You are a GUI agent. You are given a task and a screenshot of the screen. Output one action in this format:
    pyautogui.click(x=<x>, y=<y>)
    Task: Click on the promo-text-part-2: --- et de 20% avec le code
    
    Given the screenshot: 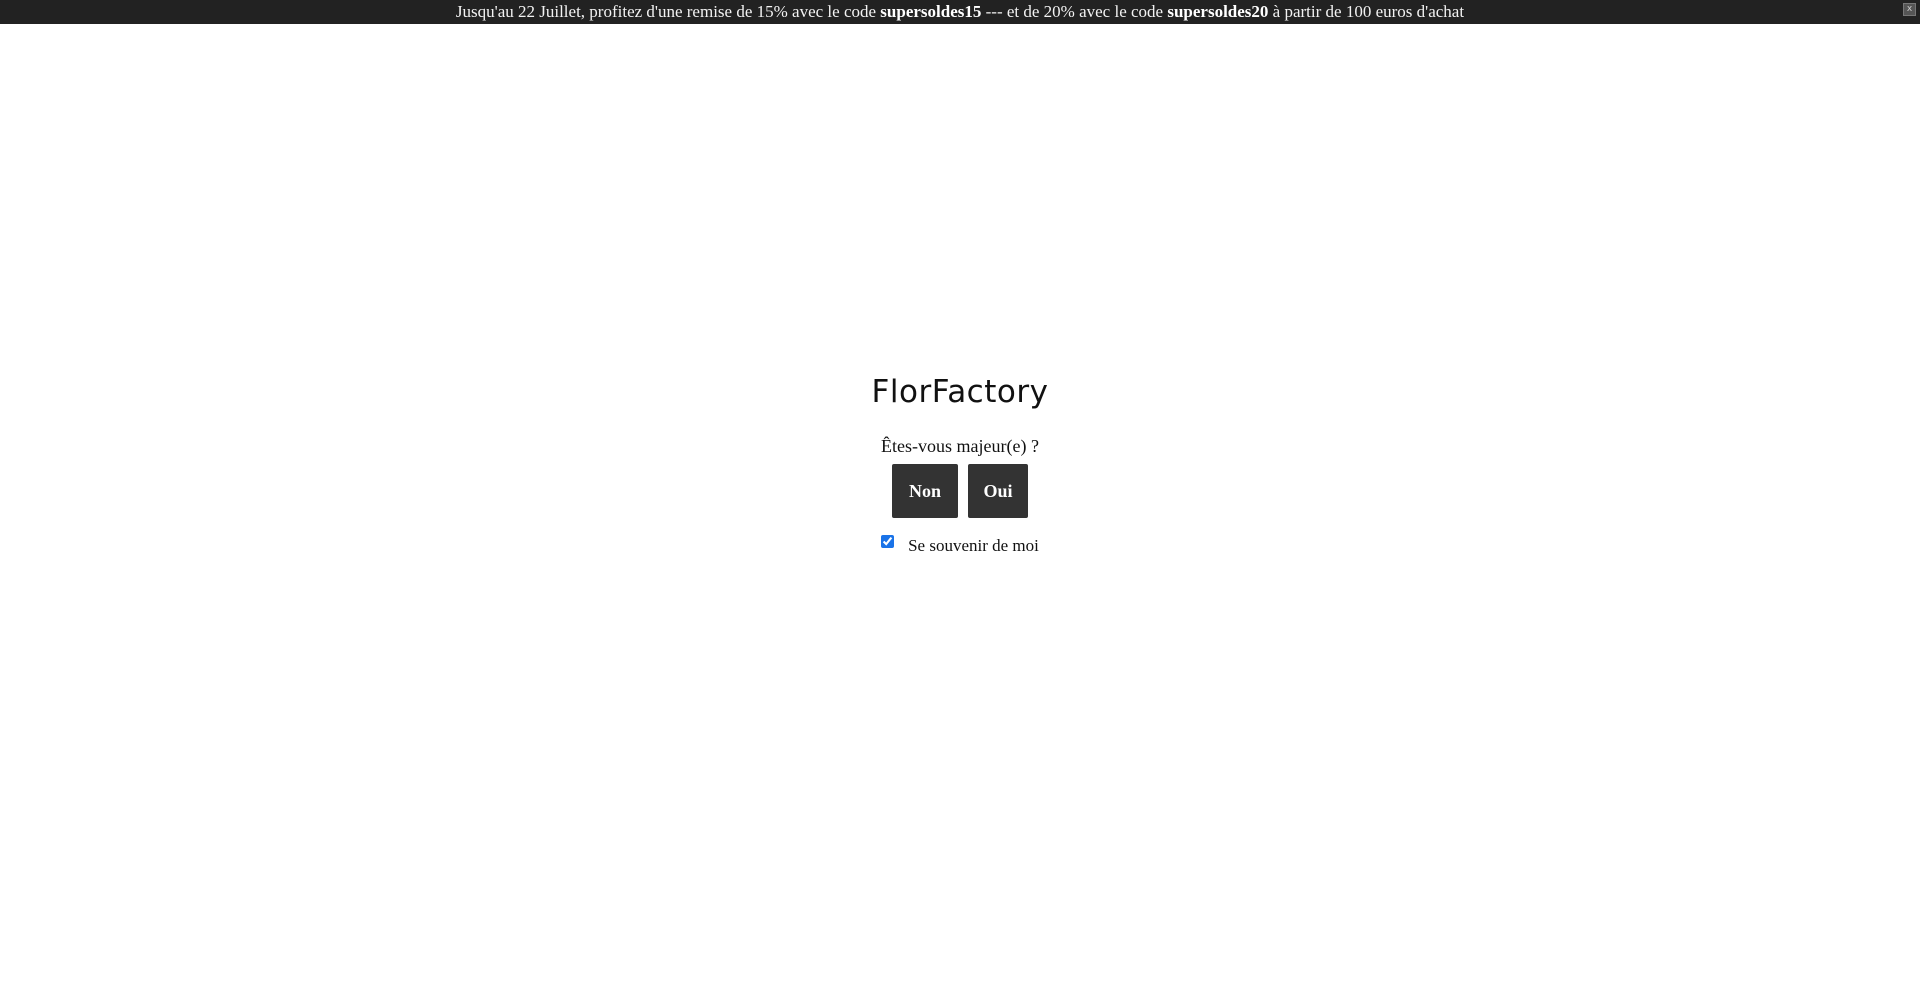 What is the action you would take?
    pyautogui.click(x=1074, y=11)
    